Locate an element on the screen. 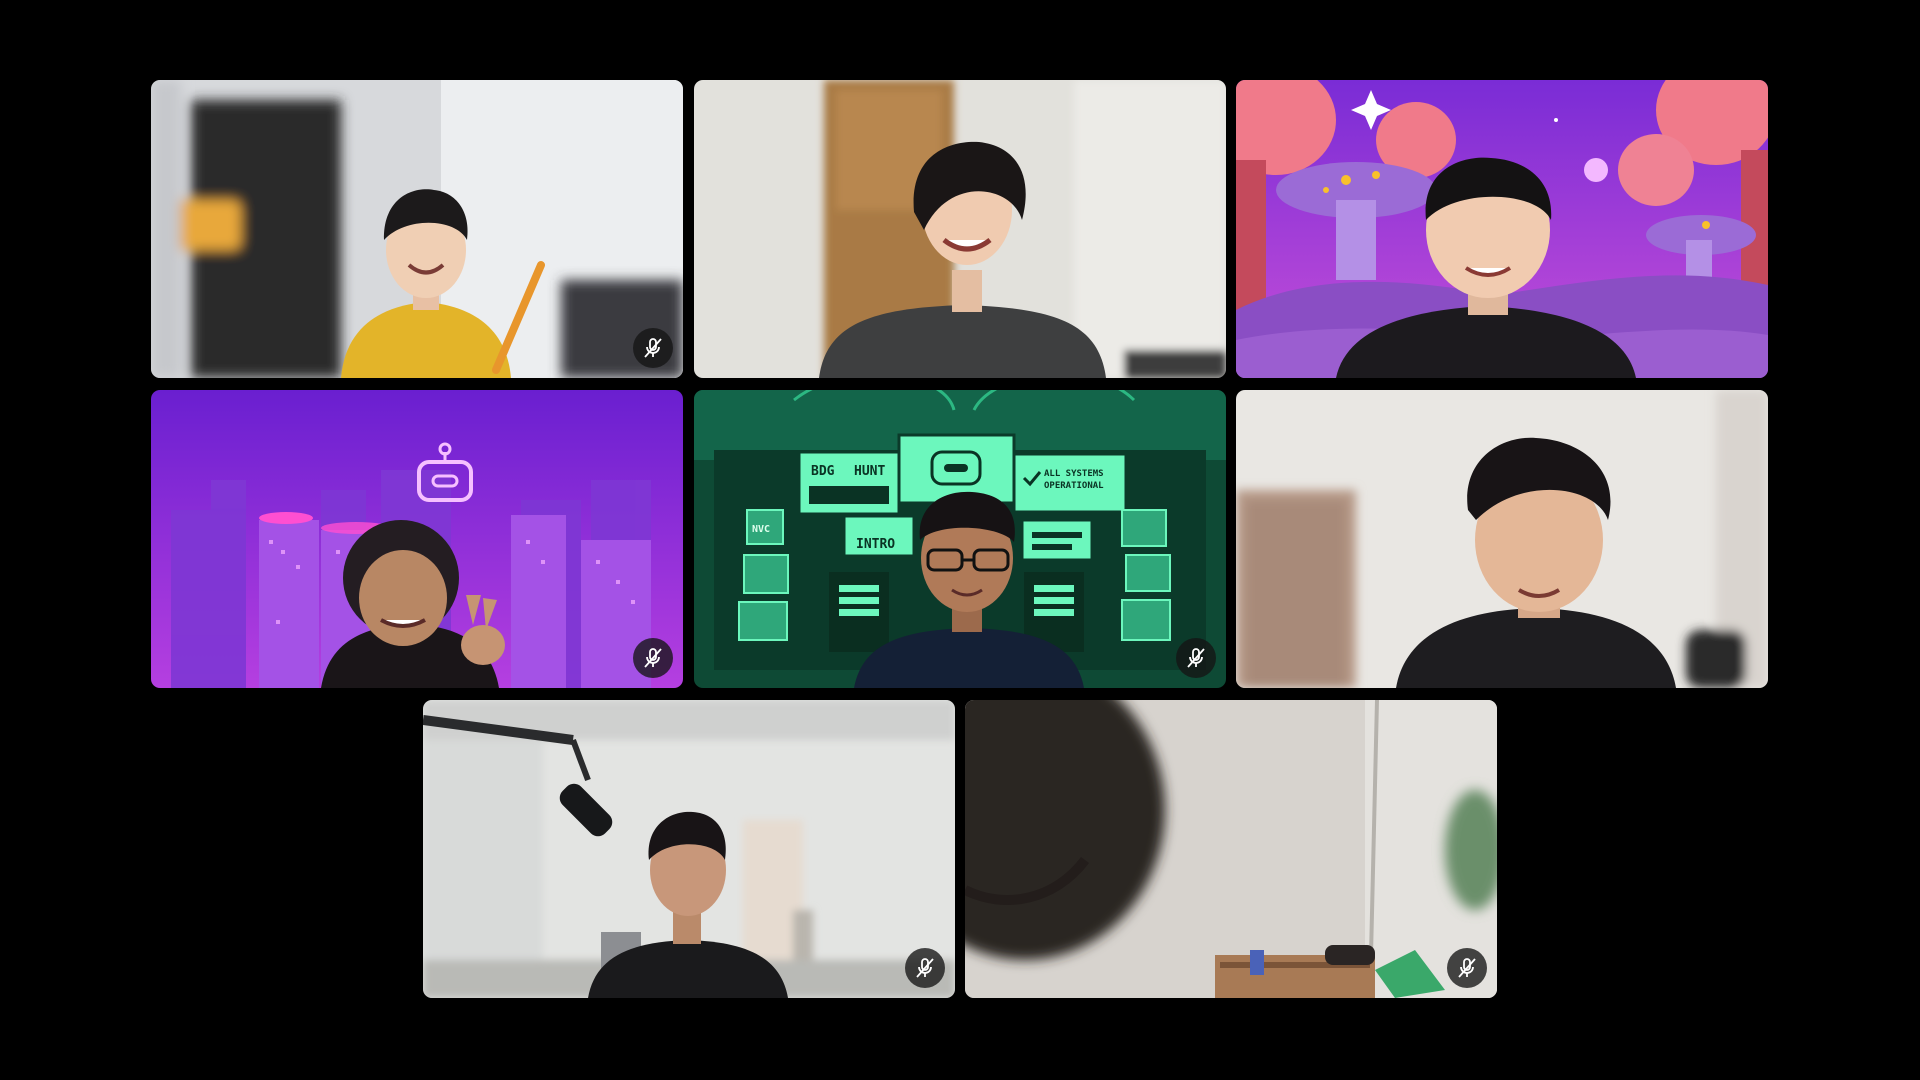 The image size is (1920, 1080). status-line-1: ALL SYSTEMS is located at coordinates (1074, 474).